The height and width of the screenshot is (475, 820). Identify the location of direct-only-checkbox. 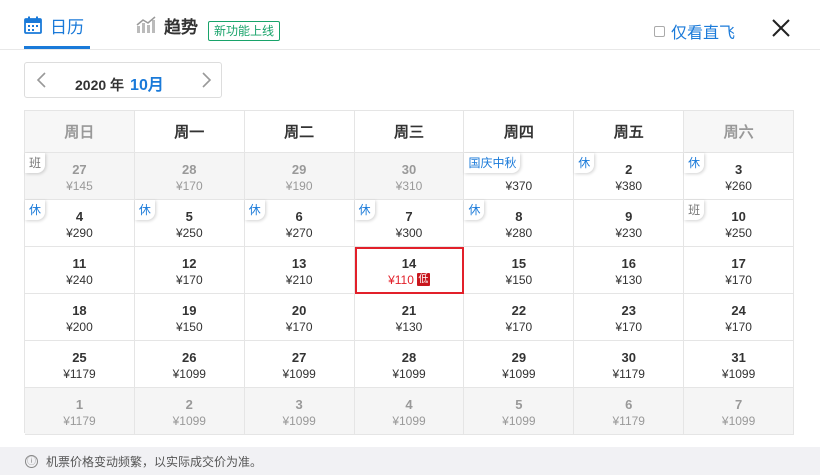
(659, 31).